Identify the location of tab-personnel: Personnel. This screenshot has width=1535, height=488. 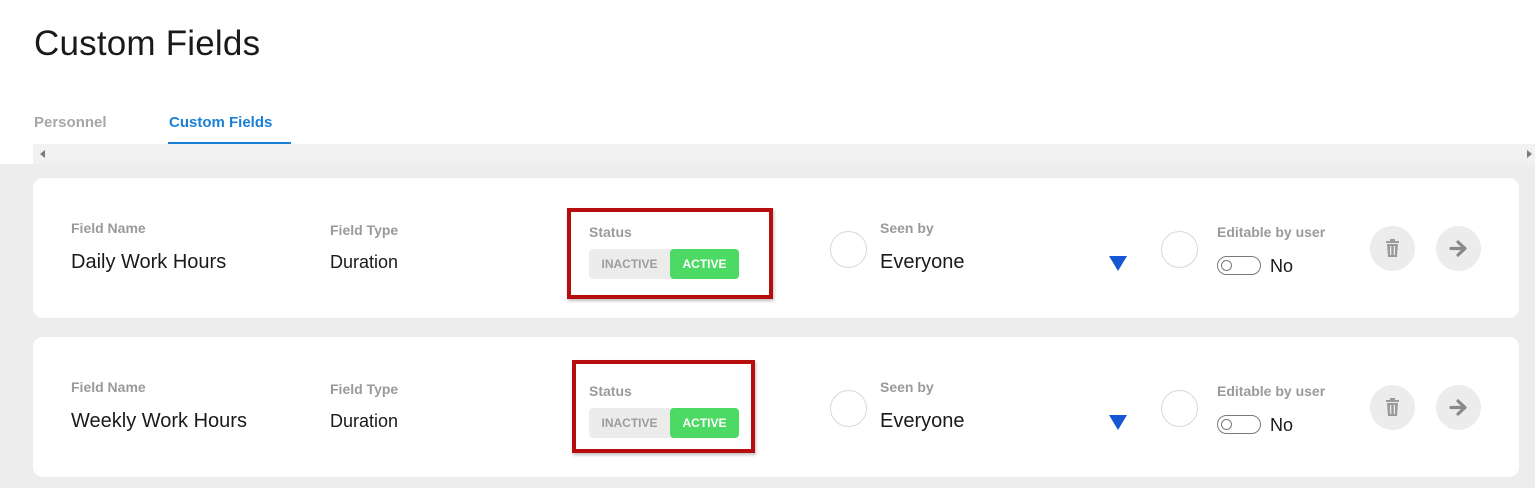
(70, 129).